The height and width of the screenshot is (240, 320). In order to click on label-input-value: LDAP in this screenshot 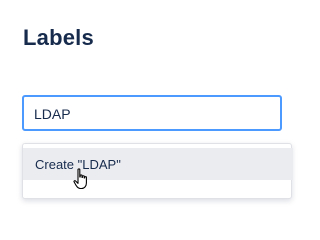, I will do `click(52, 114)`.